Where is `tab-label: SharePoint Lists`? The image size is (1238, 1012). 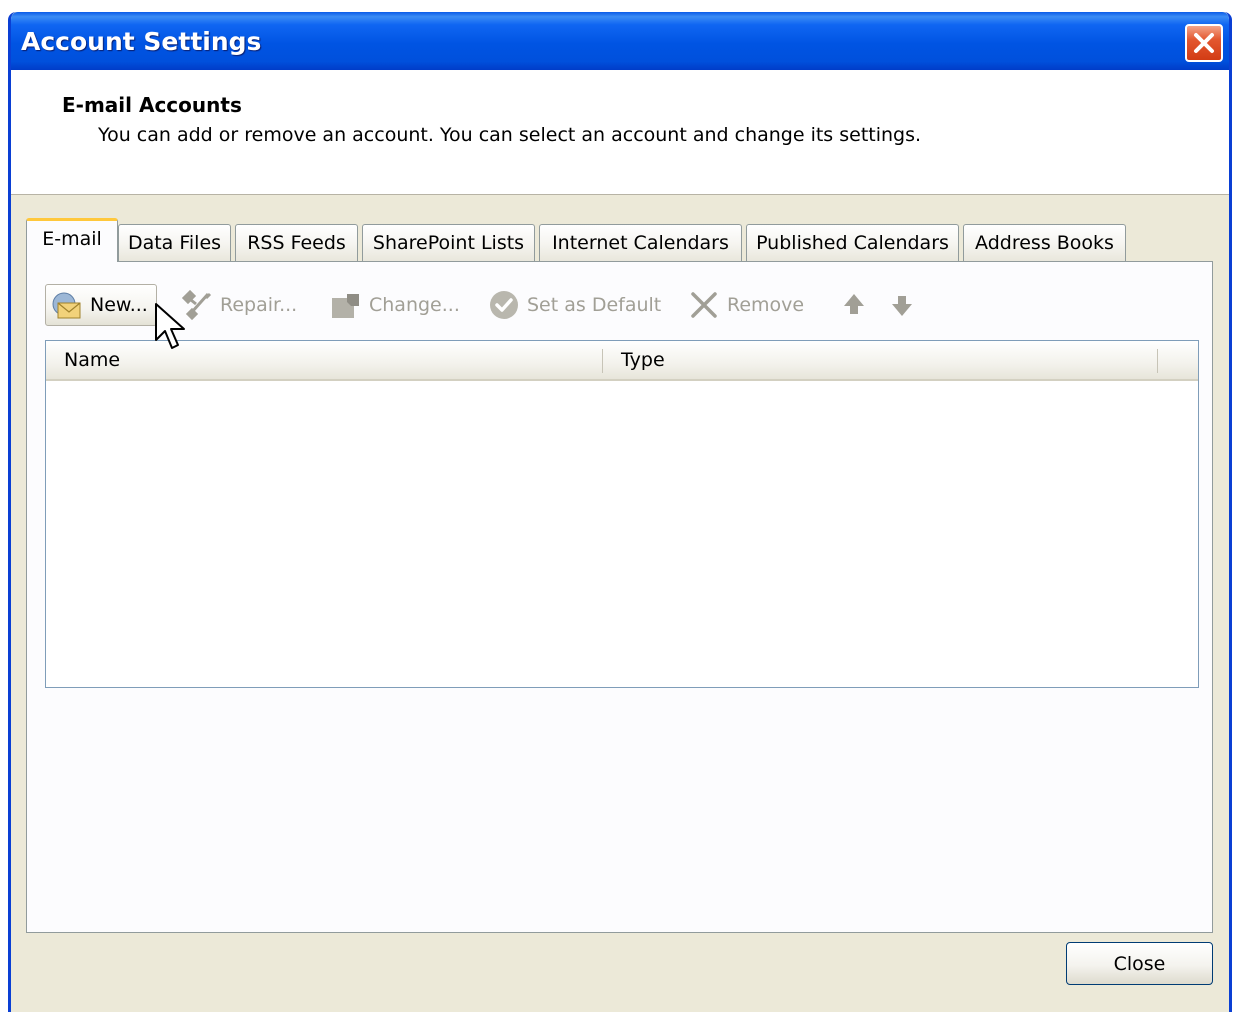 tab-label: SharePoint Lists is located at coordinates (448, 243).